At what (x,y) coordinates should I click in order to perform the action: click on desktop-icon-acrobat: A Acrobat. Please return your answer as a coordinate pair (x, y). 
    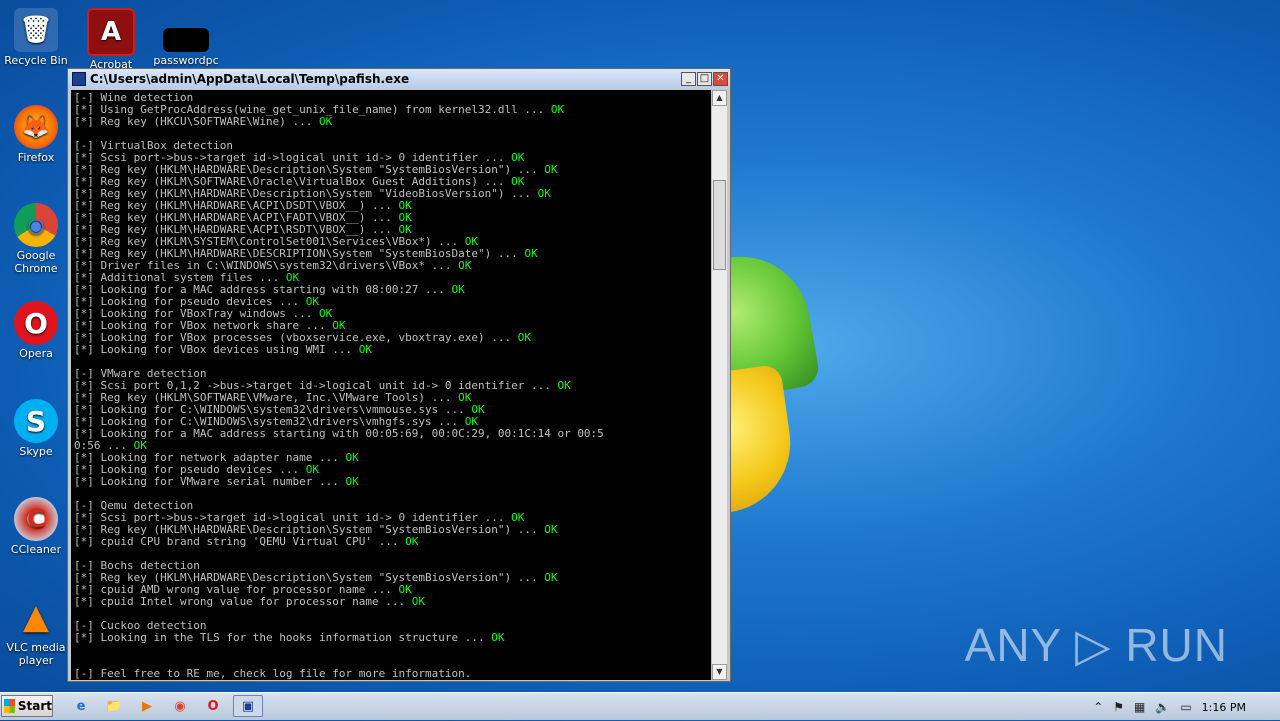
    Looking at the image, I should click on (111, 39).